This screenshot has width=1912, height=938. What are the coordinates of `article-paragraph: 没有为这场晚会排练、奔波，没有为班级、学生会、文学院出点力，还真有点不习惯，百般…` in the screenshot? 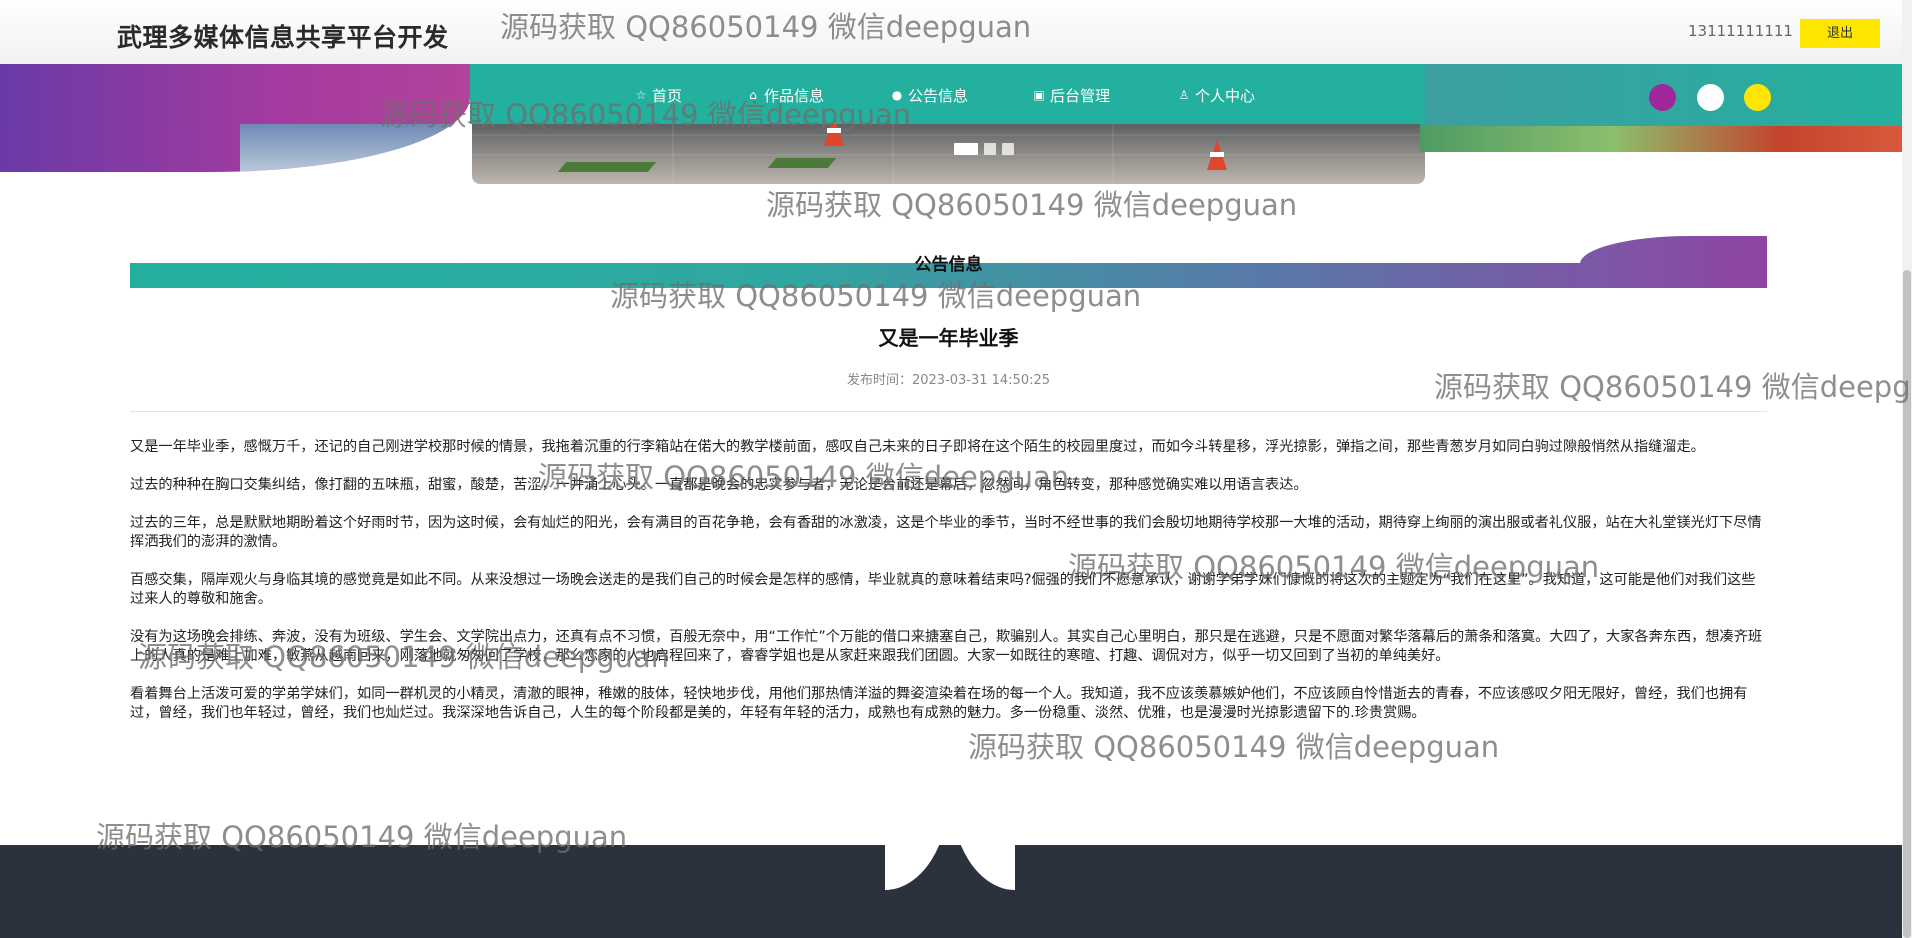 It's located at (946, 646).